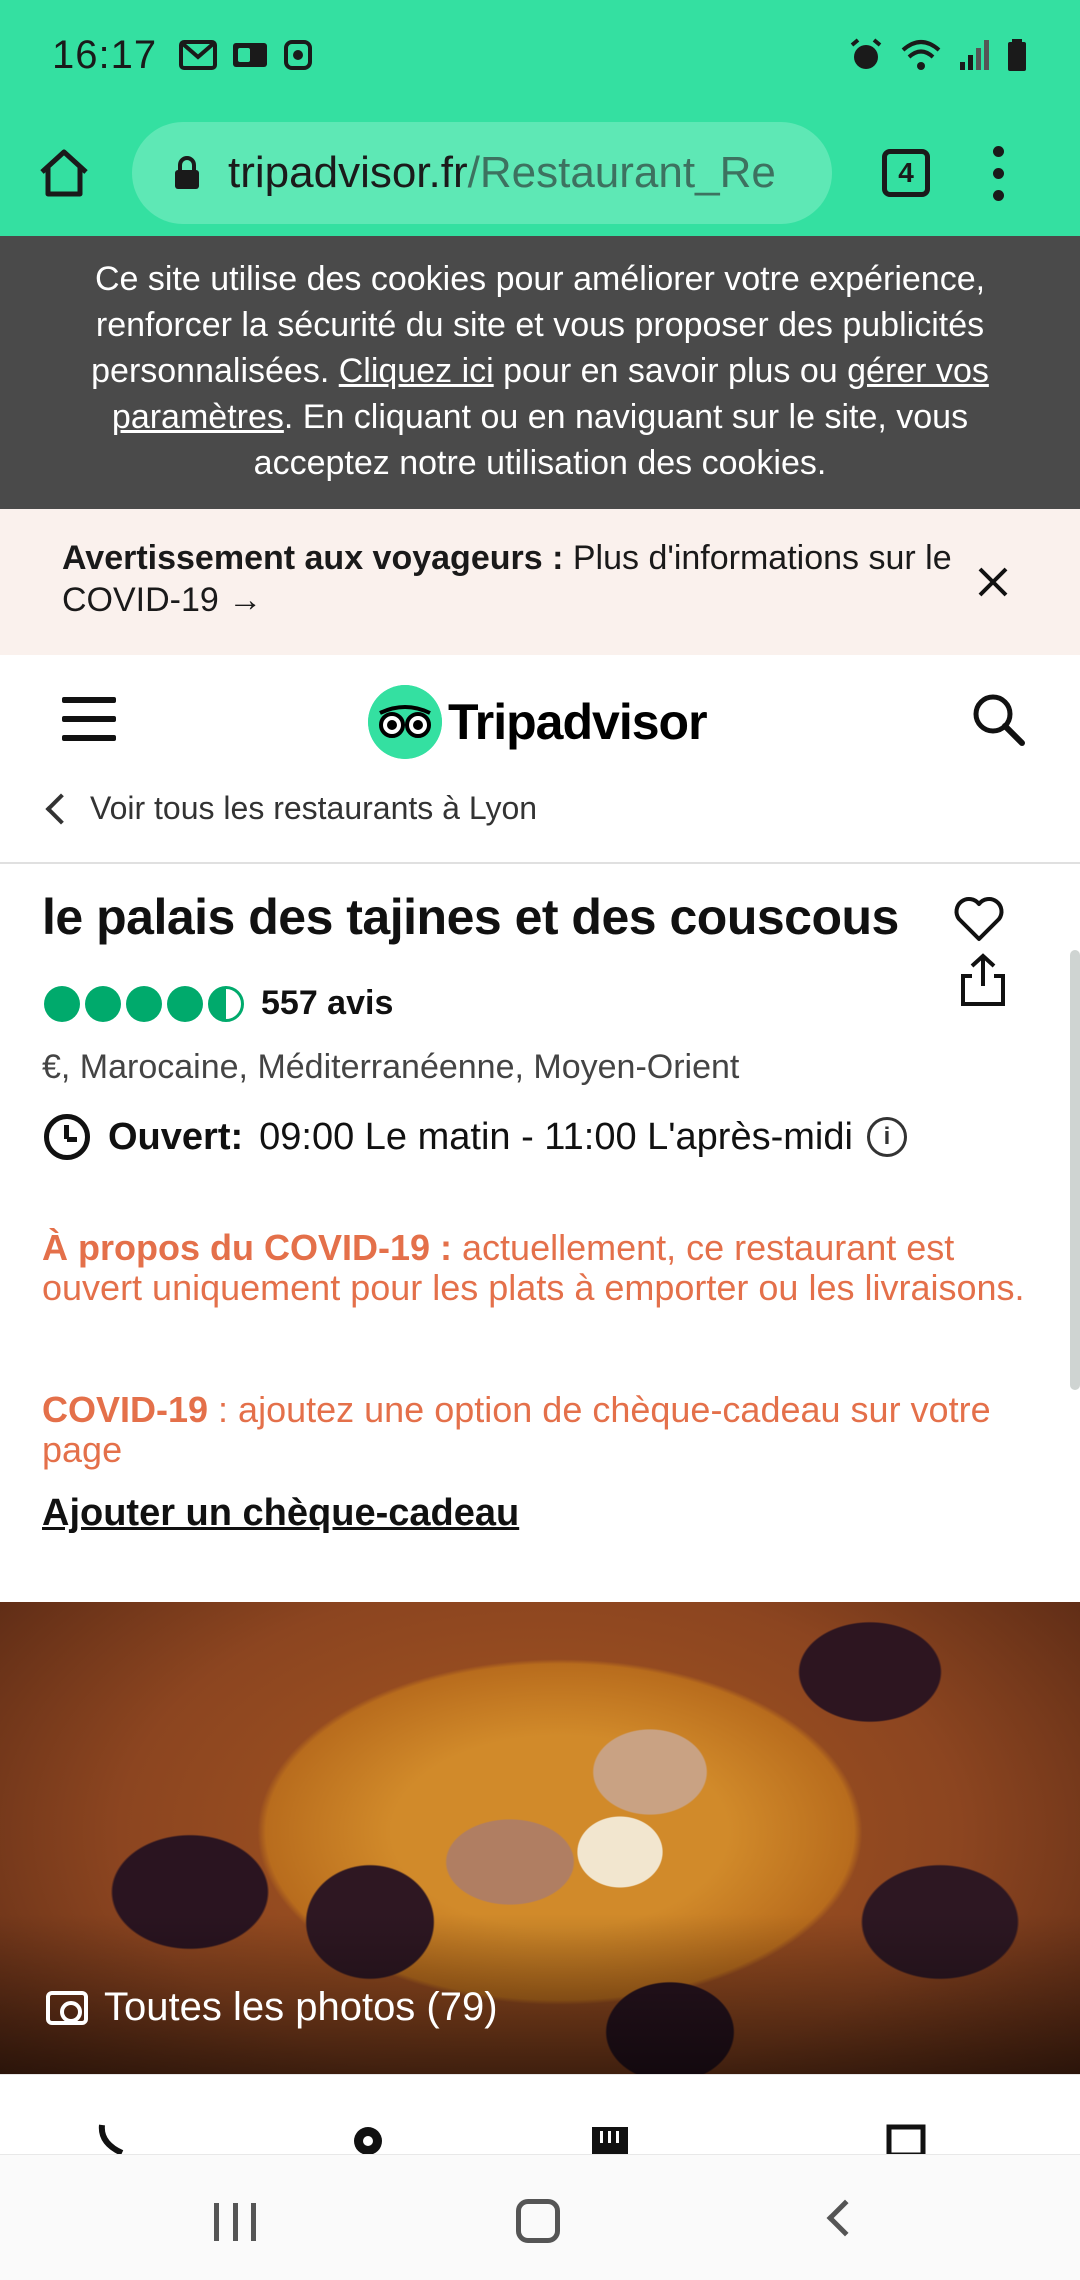  I want to click on system-icons, so click(938, 55).